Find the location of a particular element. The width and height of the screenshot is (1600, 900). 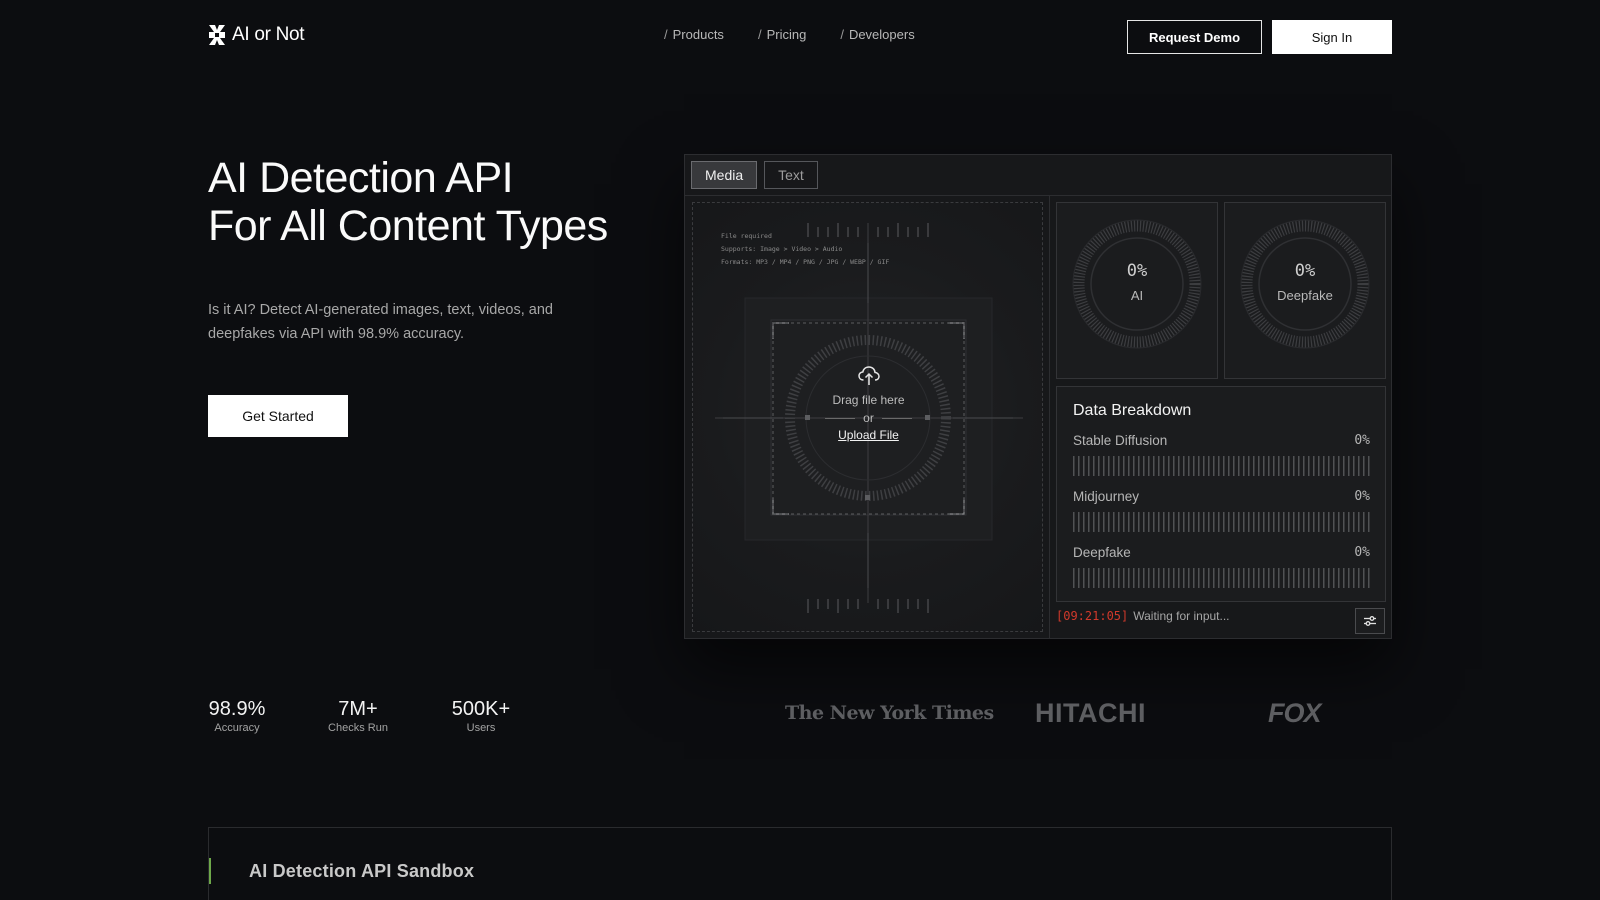

tab-text: Text is located at coordinates (791, 175).